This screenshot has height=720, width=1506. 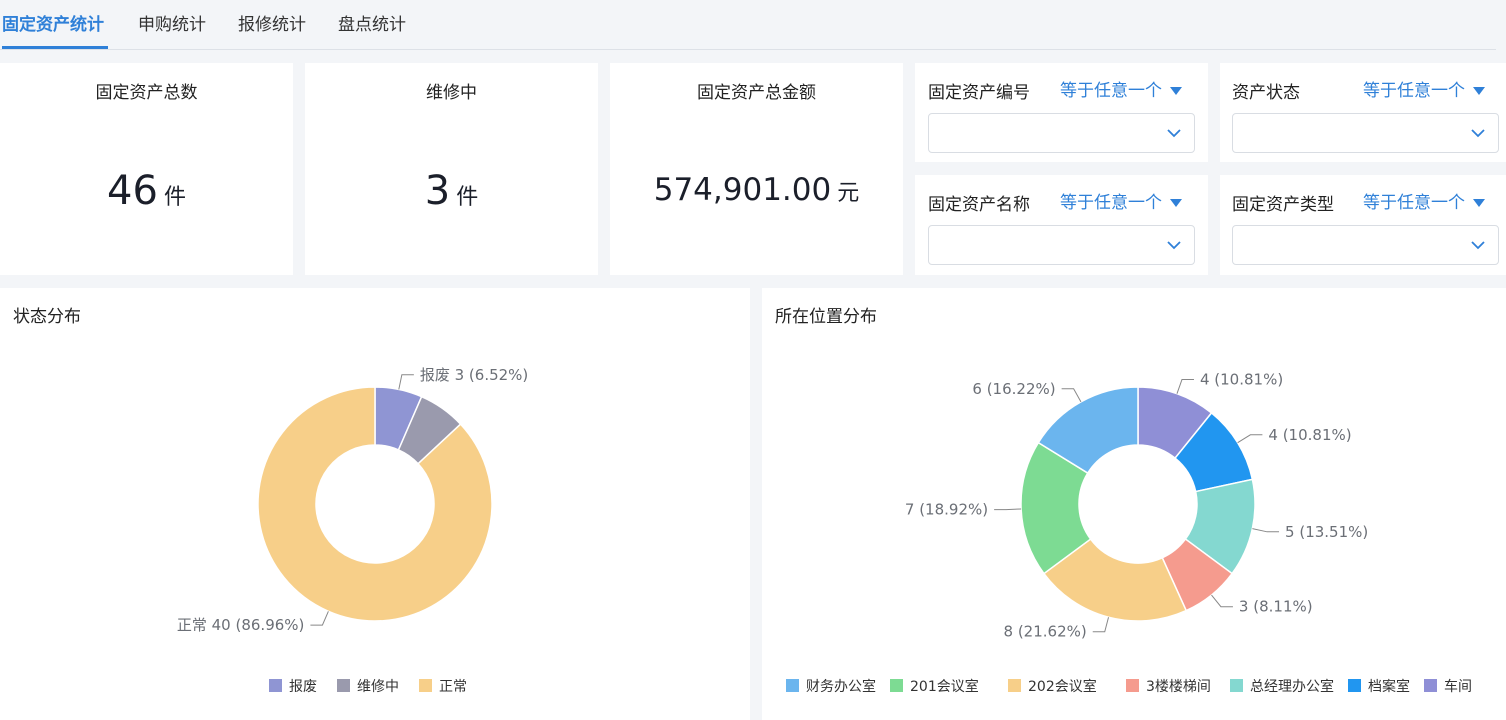 What do you see at coordinates (55, 47) in the screenshot?
I see `active-tab-indicator` at bounding box center [55, 47].